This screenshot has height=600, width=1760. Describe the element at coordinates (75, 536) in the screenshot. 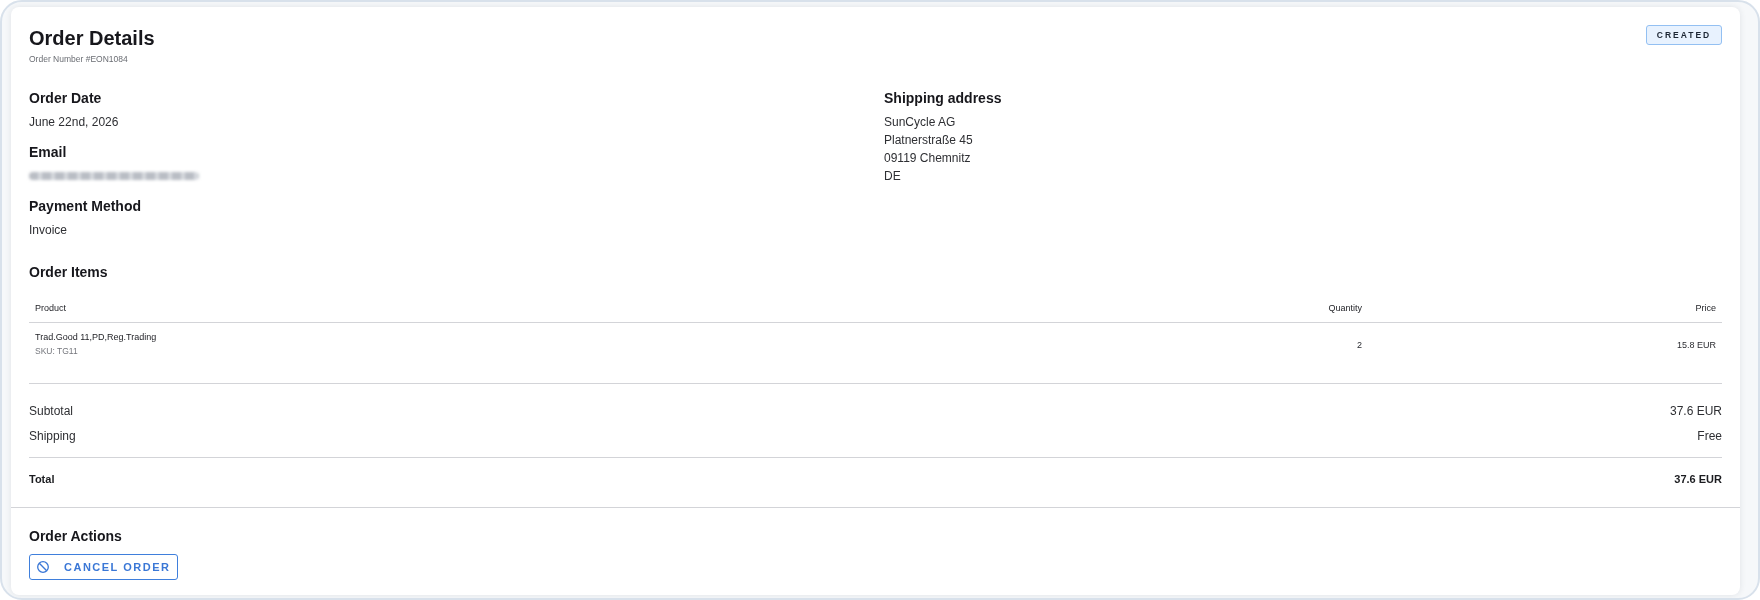

I see `section-title: Order Actions` at that location.